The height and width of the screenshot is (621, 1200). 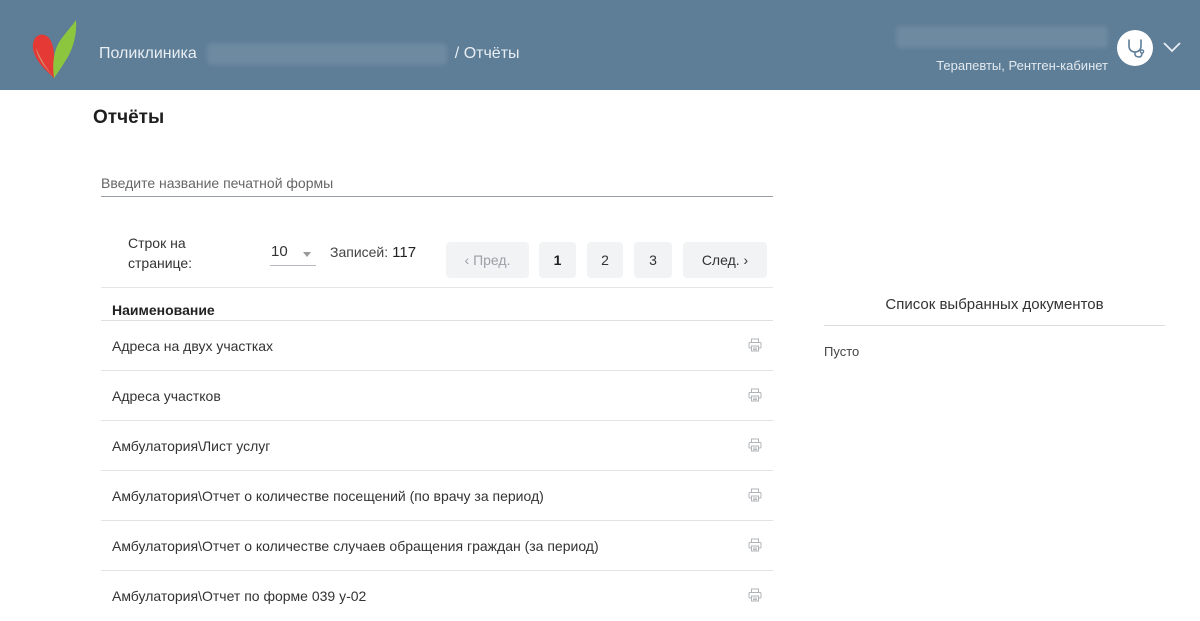 I want to click on breadcrumb-current: / Отчёты, so click(x=487, y=53).